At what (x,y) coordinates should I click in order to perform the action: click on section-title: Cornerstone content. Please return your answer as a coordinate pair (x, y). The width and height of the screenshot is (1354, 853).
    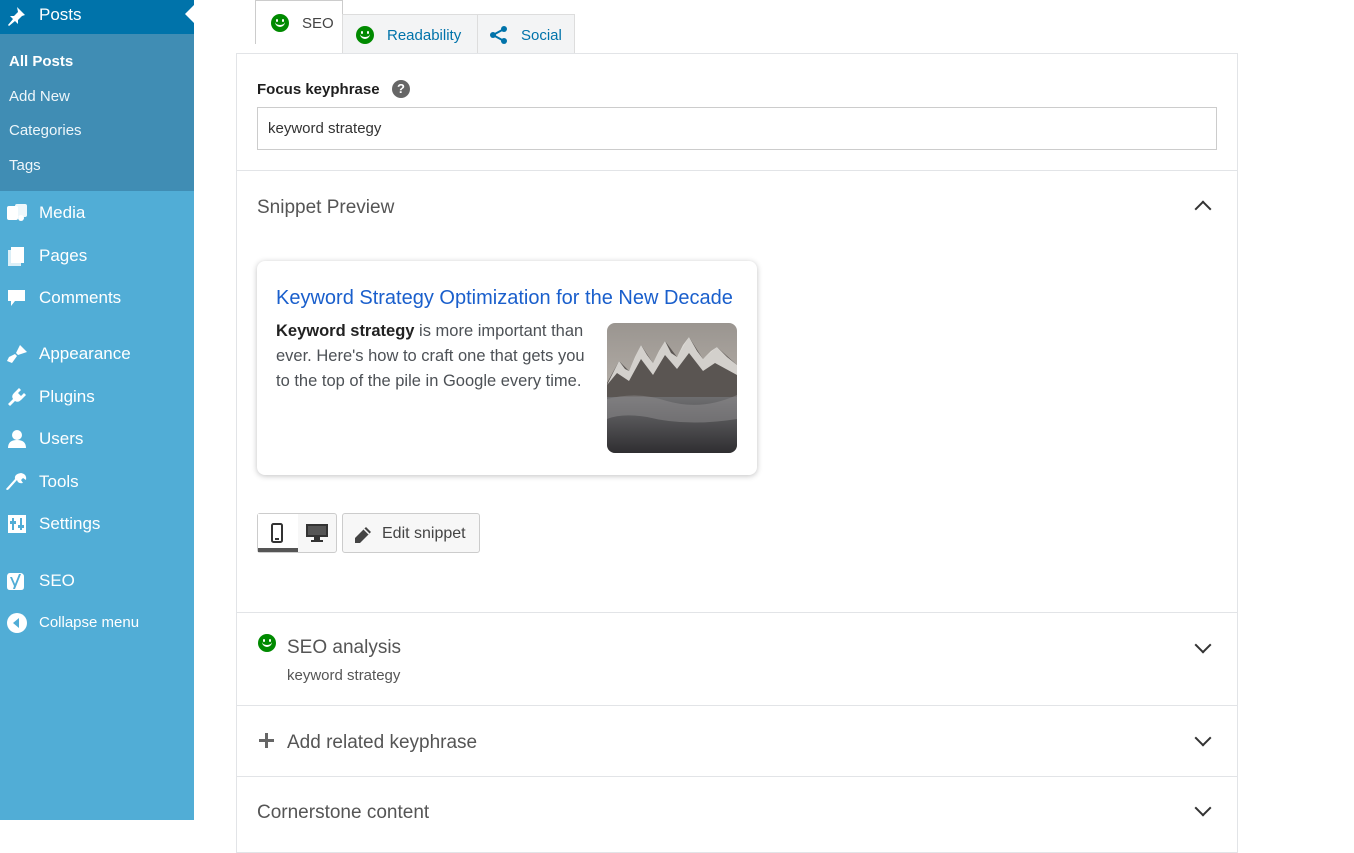
    Looking at the image, I should click on (343, 811).